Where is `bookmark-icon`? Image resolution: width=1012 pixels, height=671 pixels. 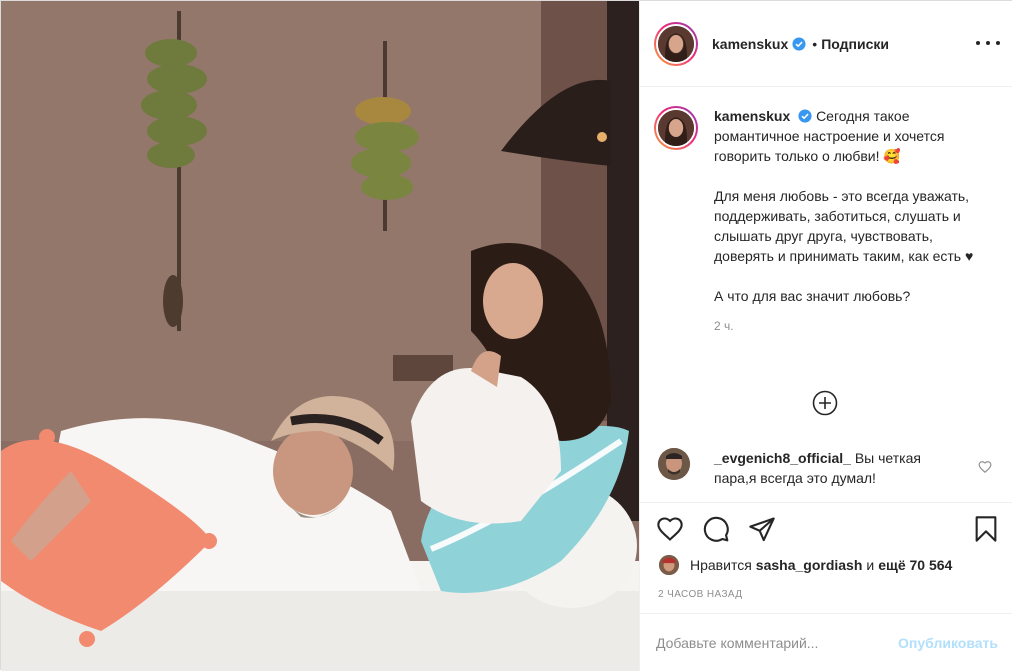 bookmark-icon is located at coordinates (986, 529).